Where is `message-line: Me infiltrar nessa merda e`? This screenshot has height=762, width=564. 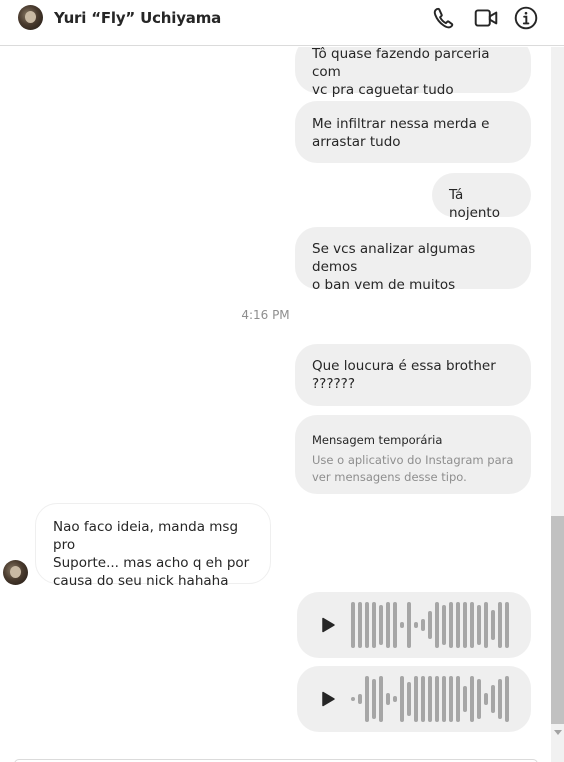 message-line: Me infiltrar nessa merda e is located at coordinates (401, 124).